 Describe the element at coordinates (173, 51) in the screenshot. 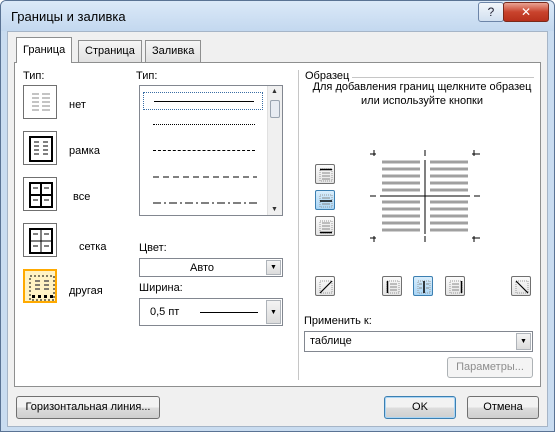

I see `tab-shading: Заливка` at that location.